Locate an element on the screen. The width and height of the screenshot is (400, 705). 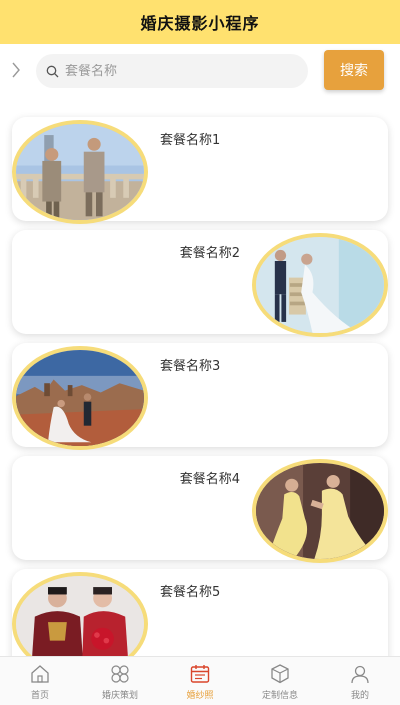
tab-wedding-photos: 婚纱照 is located at coordinates (200, 681).